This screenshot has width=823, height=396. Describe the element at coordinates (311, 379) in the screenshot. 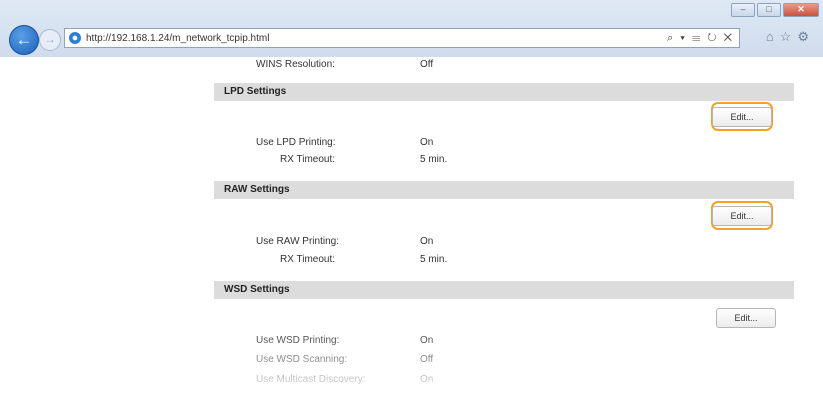

I see `use-multicast-discovery-label: Use Multicast Discovery:` at that location.